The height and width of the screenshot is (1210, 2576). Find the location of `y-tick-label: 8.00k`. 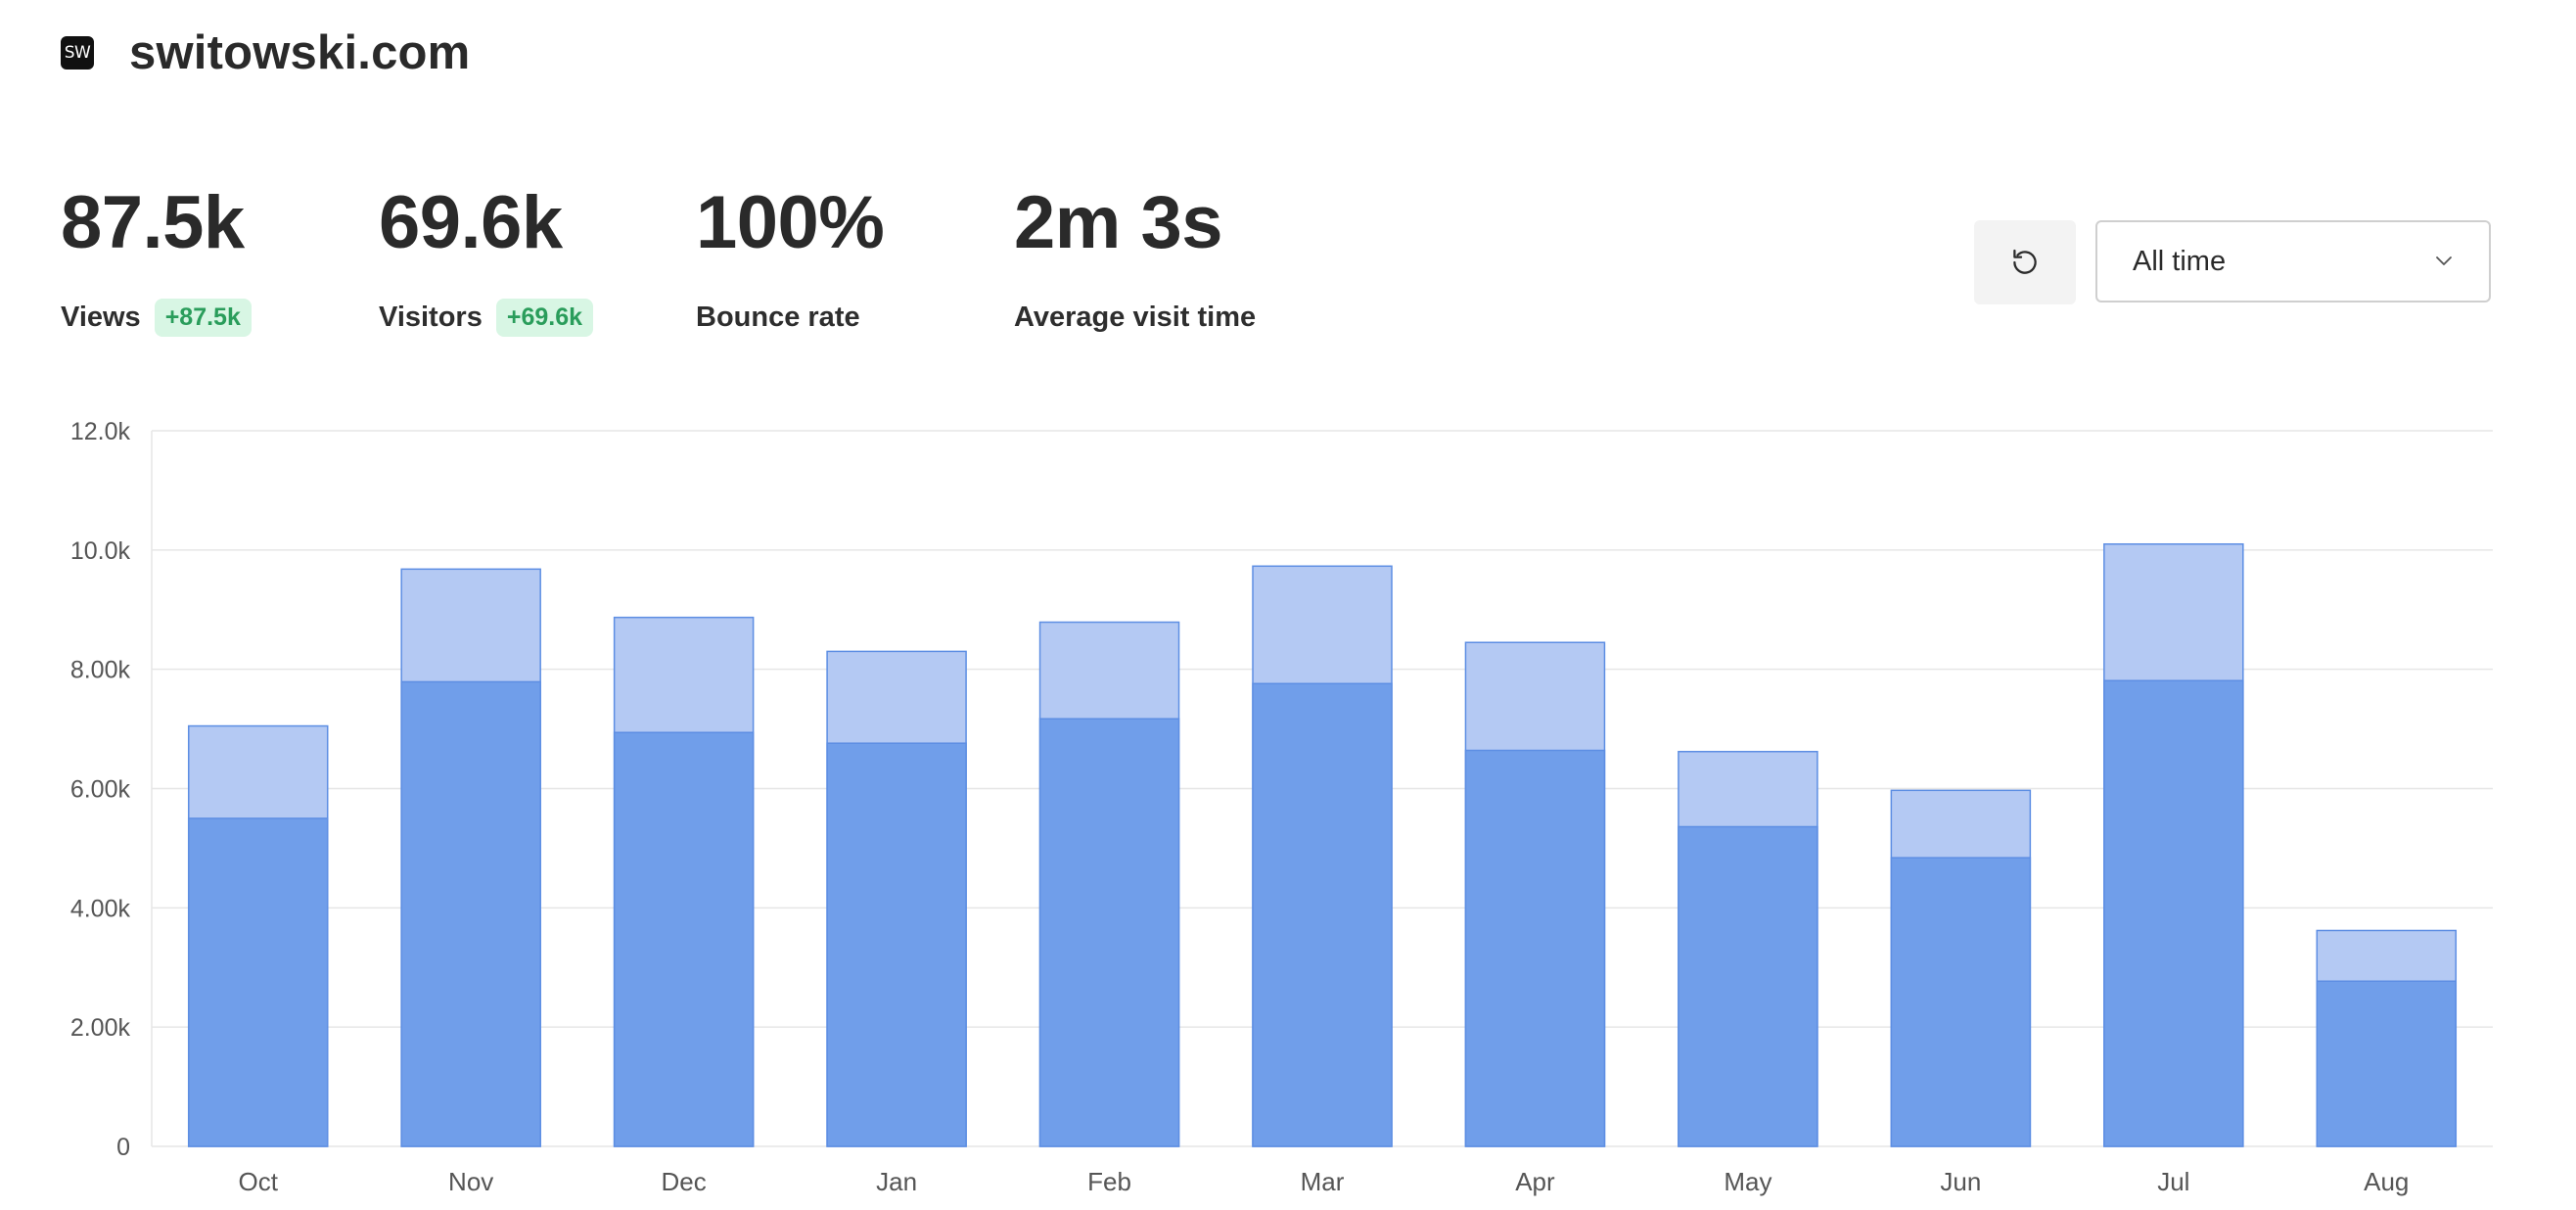

y-tick-label: 8.00k is located at coordinates (100, 670).